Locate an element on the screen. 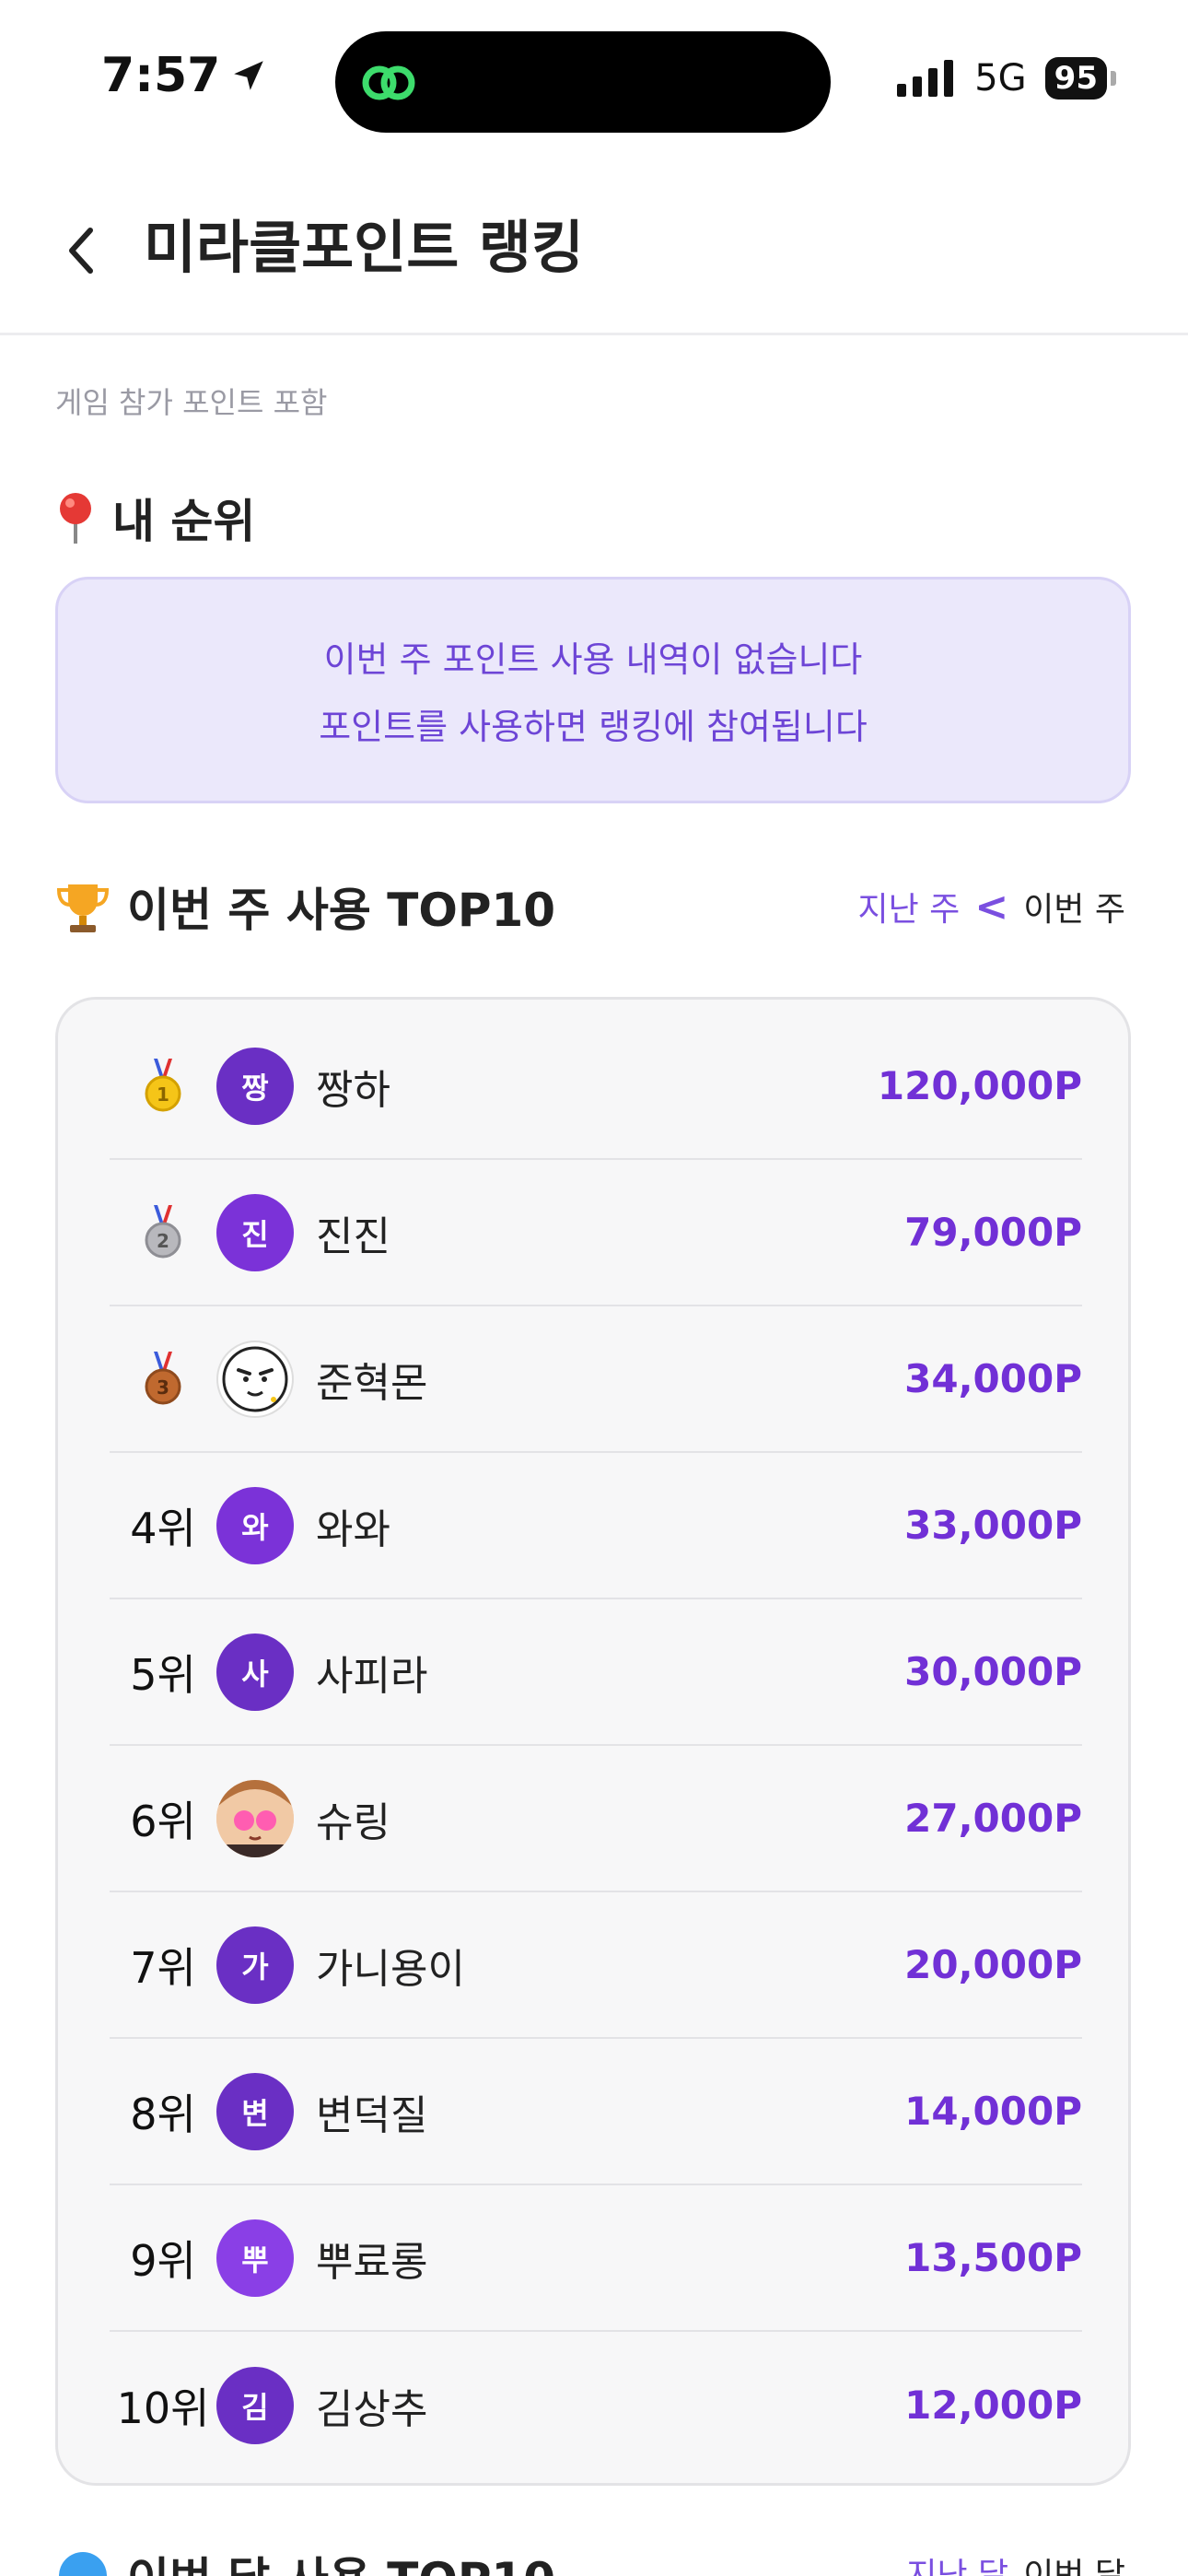 The image size is (1188, 2576). weekly-title: 이번 주 사용 TOP10 is located at coordinates (341, 910).